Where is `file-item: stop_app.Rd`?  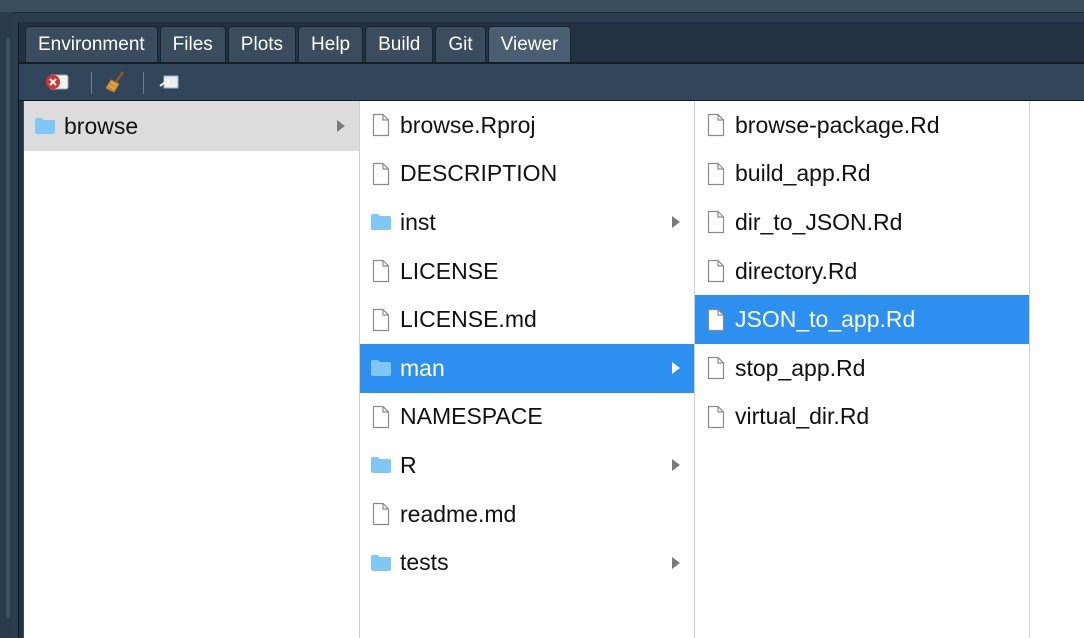
file-item: stop_app.Rd is located at coordinates (862, 368).